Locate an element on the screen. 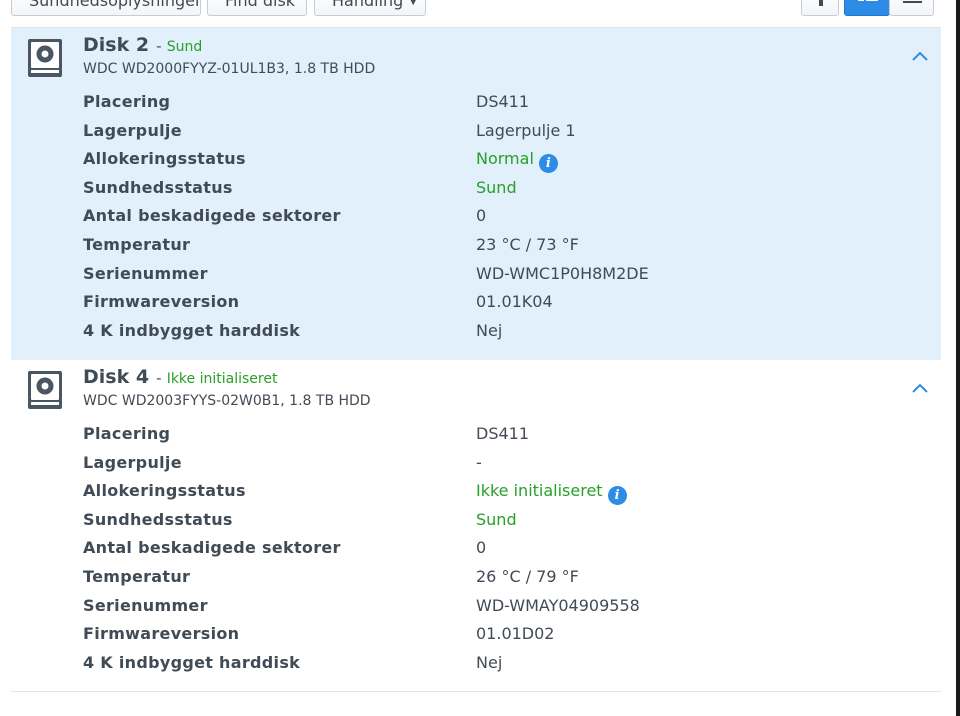 The image size is (960, 716). prop-row-allocation-status: Allokeringsstatus Ikke initialiseret i is located at coordinates (503, 493).